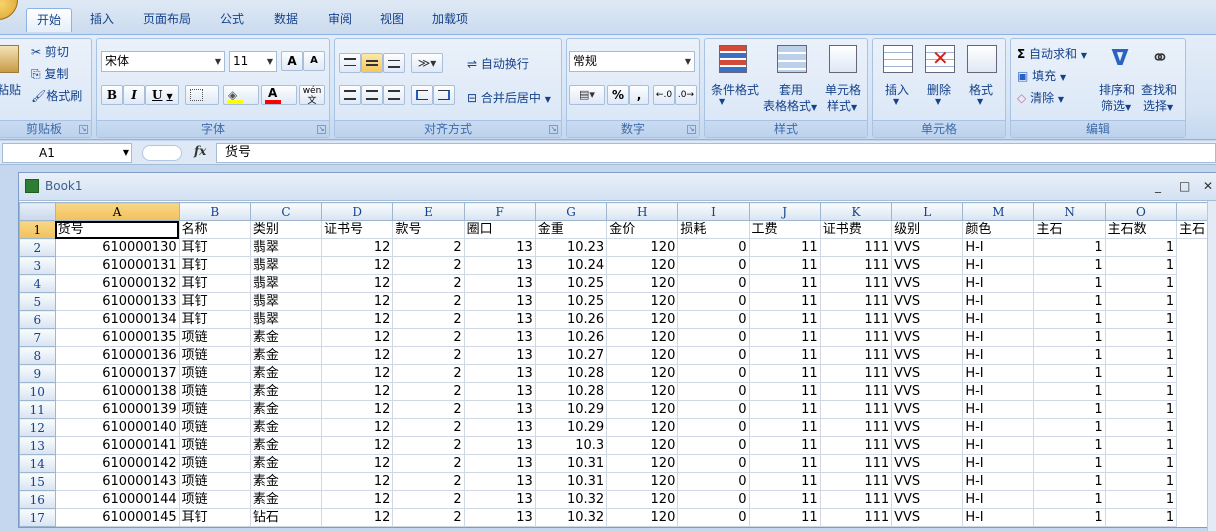 Image resolution: width=1216 pixels, height=531 pixels. Describe the element at coordinates (117, 482) in the screenshot. I see `cell: 610000143` at that location.